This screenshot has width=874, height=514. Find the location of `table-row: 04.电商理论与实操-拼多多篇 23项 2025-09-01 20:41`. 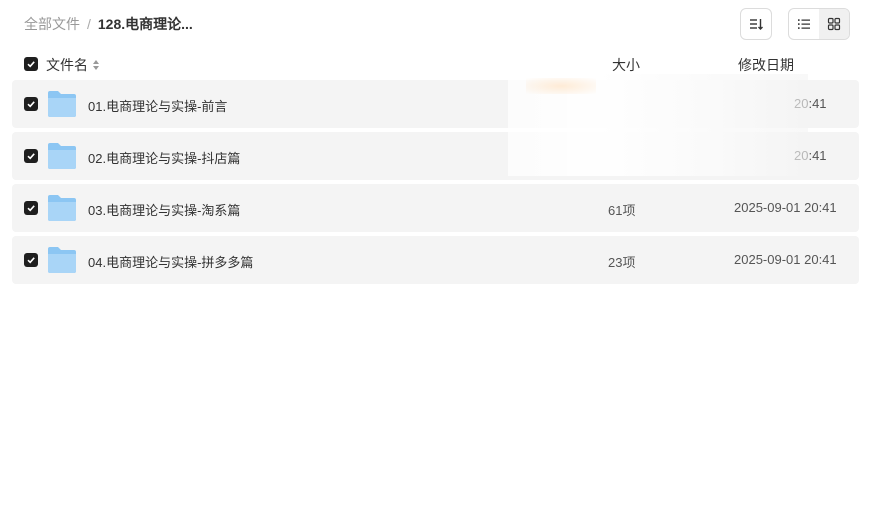

table-row: 04.电商理论与实操-拼多多篇 23项 2025-09-01 20:41 is located at coordinates (435, 260).